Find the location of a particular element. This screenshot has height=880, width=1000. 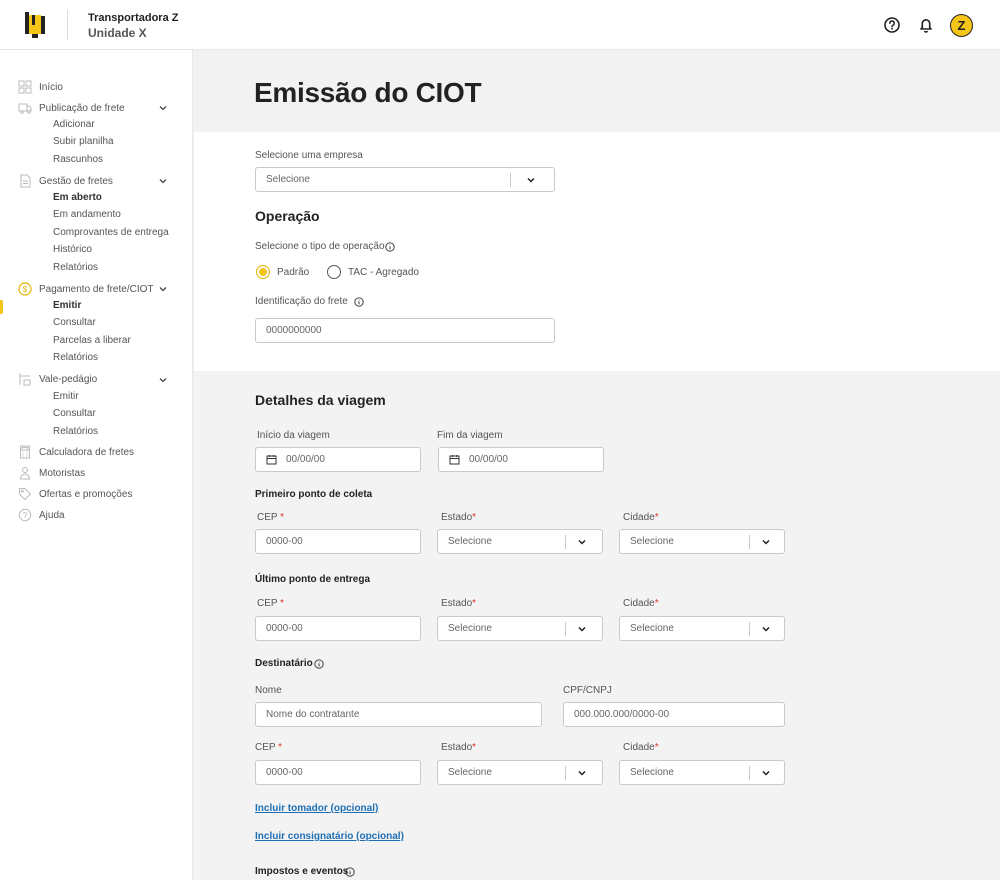

sidebar-item-em-andamento: Em andamento is located at coordinates (87, 215).